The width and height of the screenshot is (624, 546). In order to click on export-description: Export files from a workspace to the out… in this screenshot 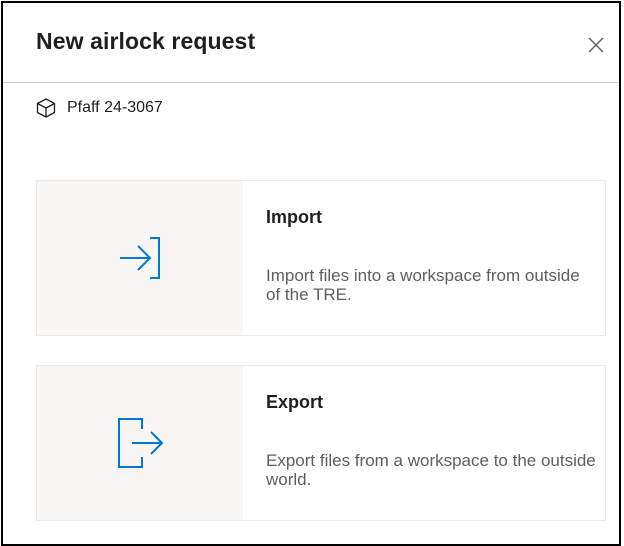, I will do `click(431, 470)`.